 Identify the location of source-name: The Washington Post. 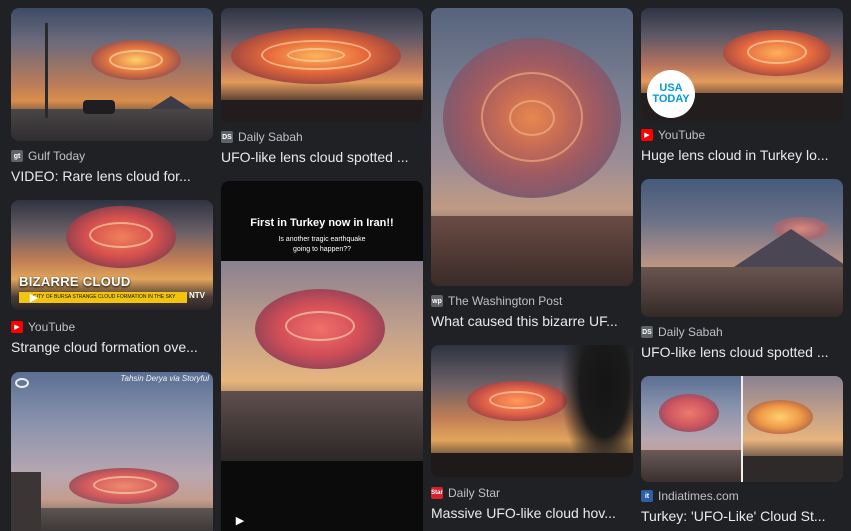
(505, 301).